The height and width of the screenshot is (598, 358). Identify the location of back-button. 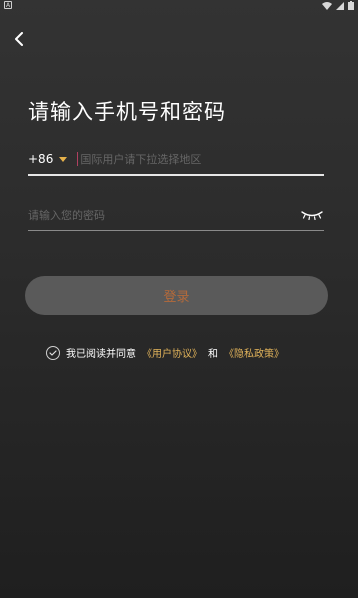
(19, 39).